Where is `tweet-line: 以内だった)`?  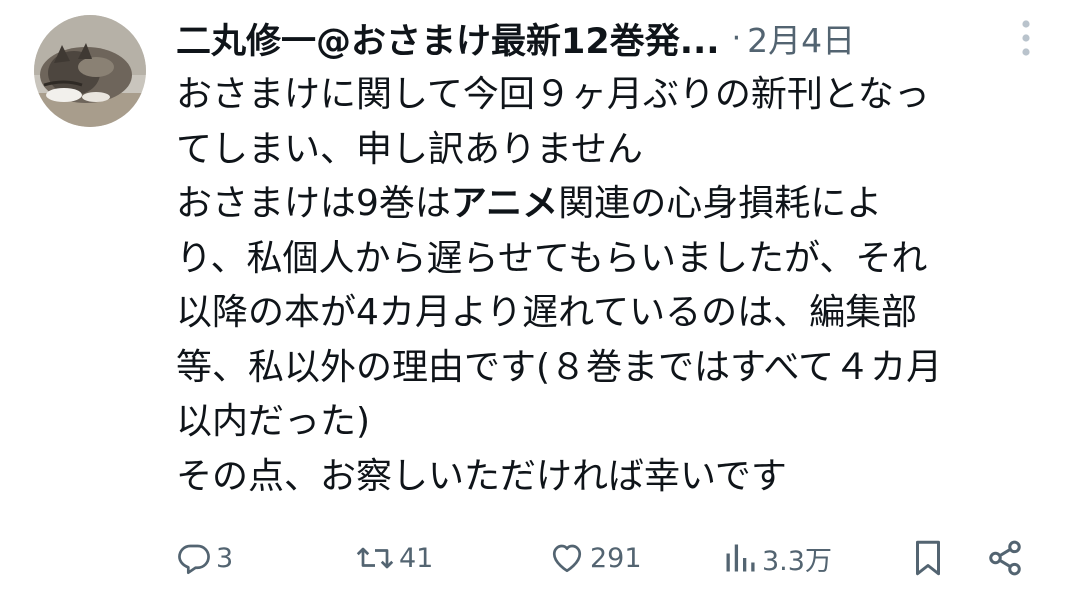 tweet-line: 以内だった) is located at coordinates (273, 421).